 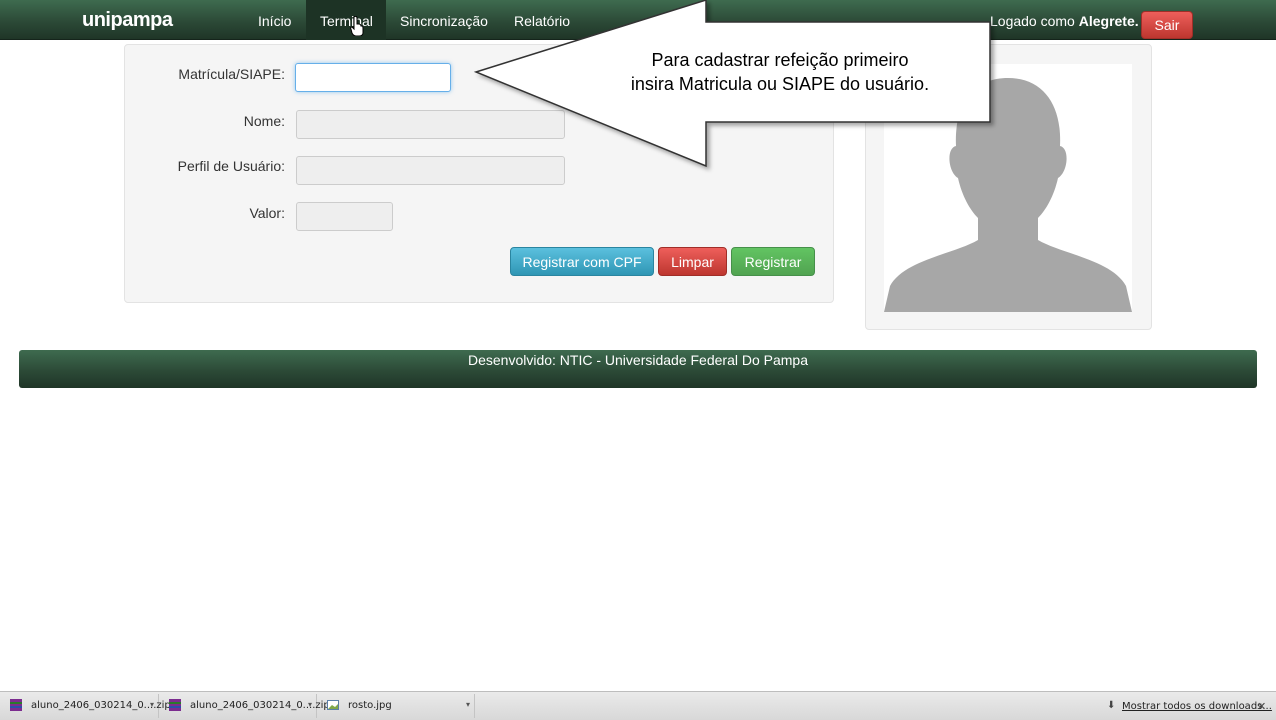 I want to click on close-icon: ✕, so click(x=1261, y=706).